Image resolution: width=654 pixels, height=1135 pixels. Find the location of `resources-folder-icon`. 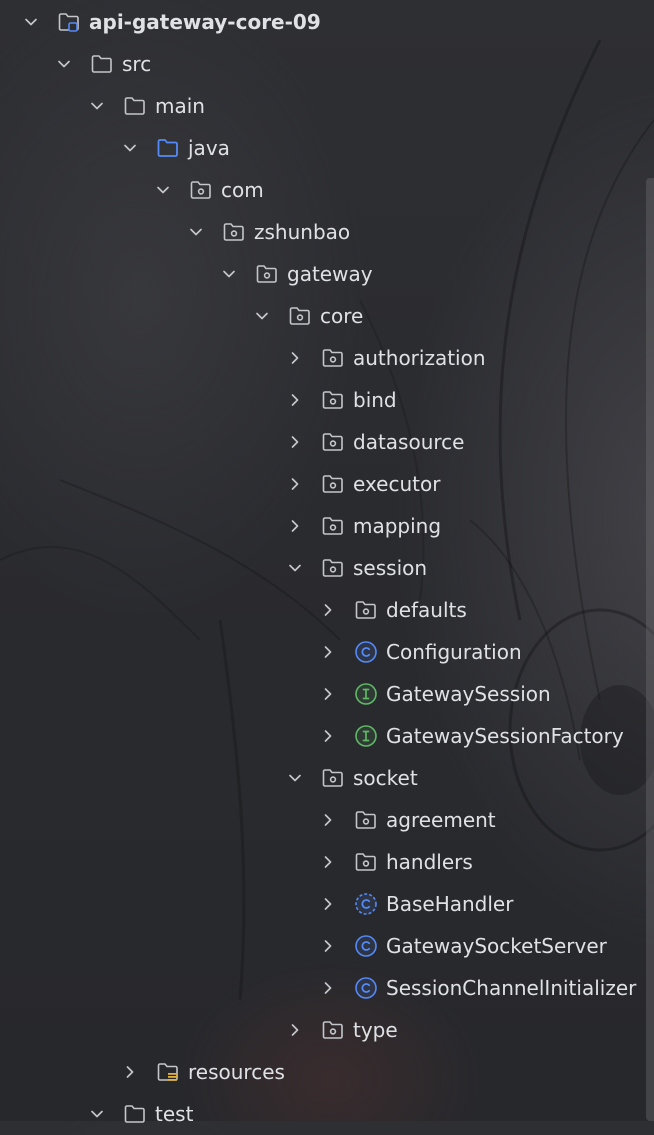

resources-folder-icon is located at coordinates (168, 1072).